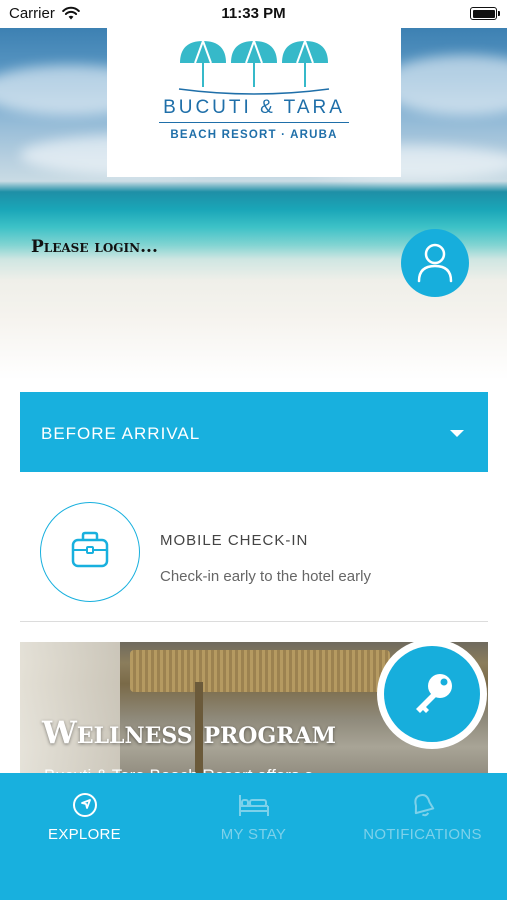 The image size is (507, 900). I want to click on bell-icon, so click(423, 805).